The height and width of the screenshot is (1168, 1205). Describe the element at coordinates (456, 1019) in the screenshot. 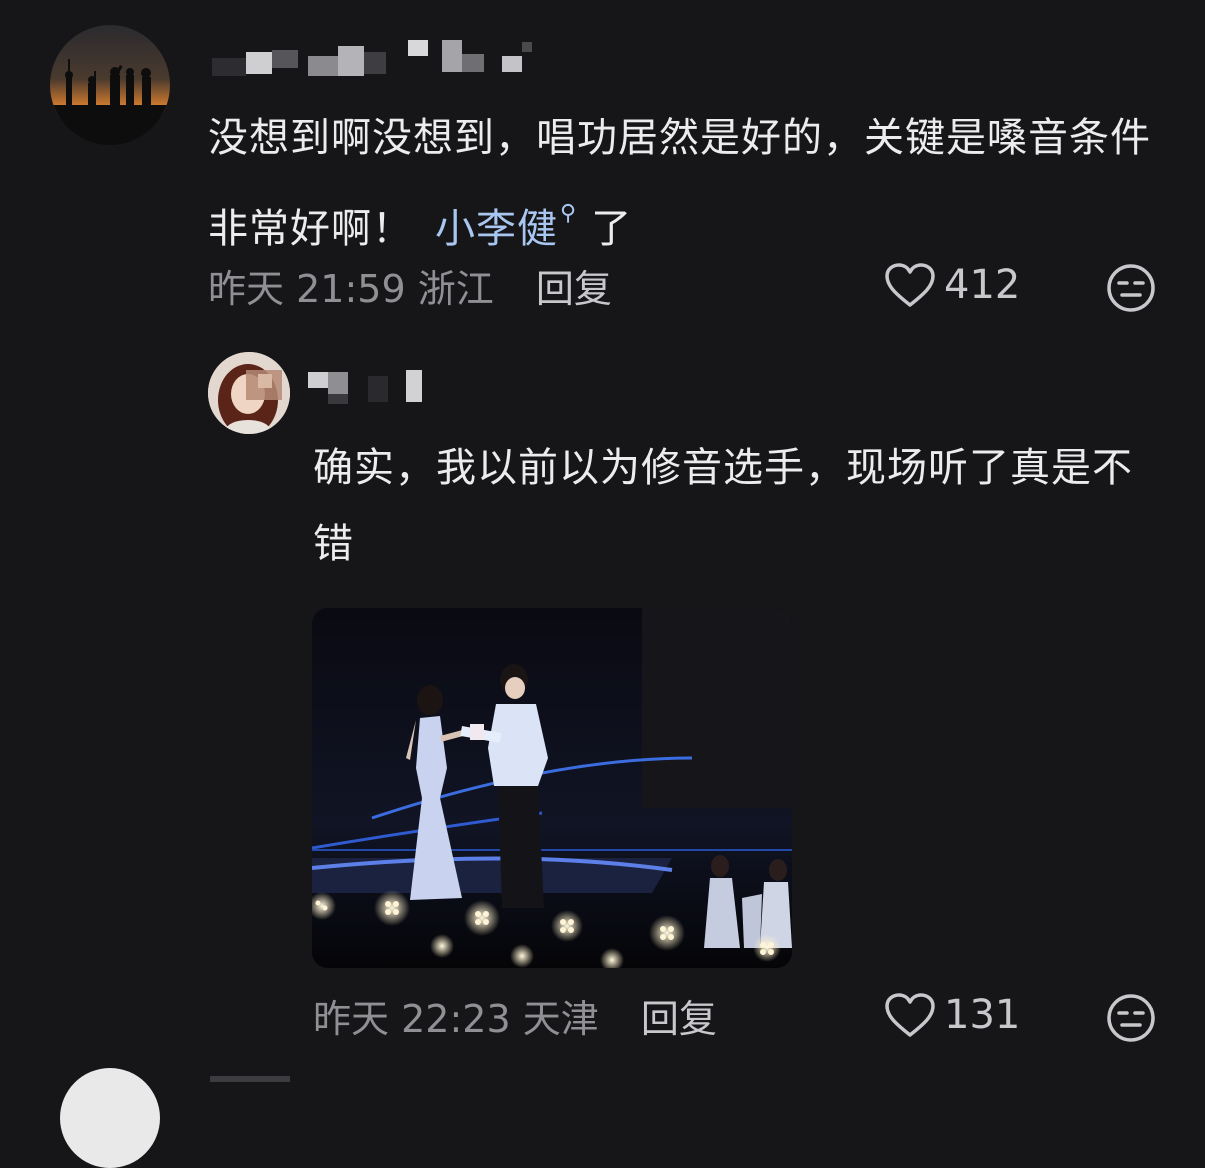

I see `comment-2-time: 22:23` at that location.